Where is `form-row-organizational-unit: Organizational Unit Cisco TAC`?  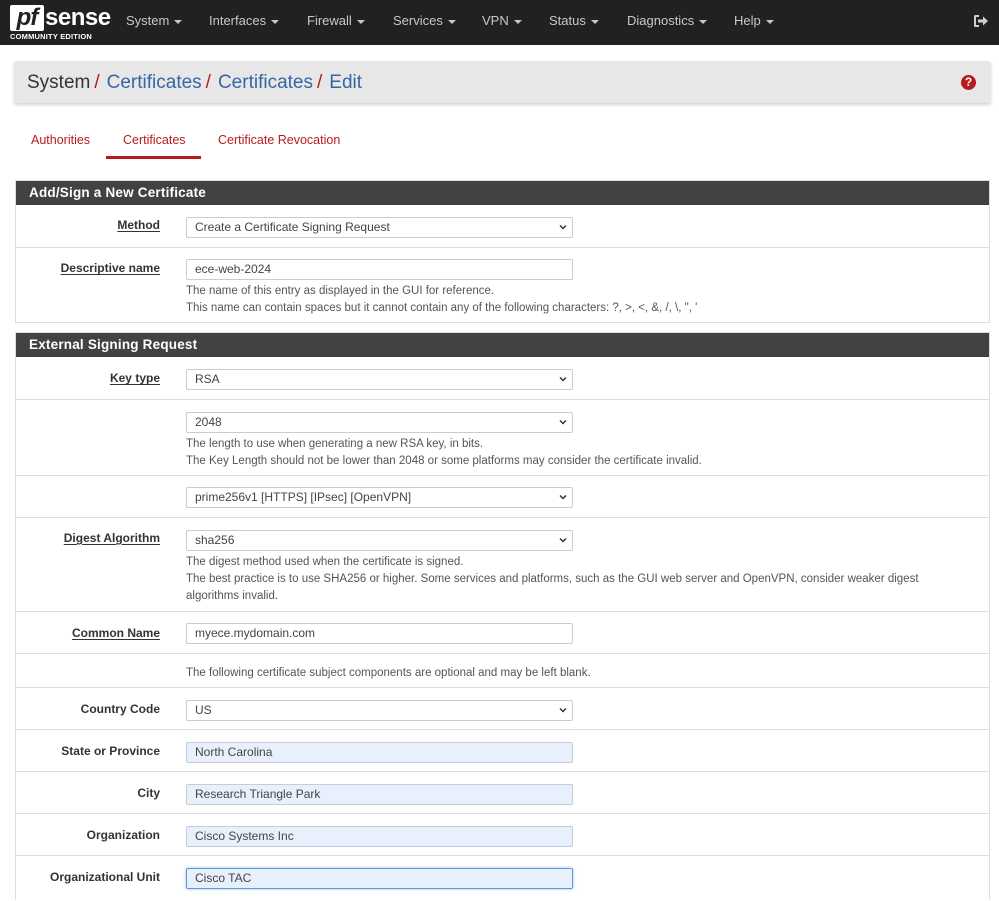
form-row-organizational-unit: Organizational Unit Cisco TAC is located at coordinates (502, 878).